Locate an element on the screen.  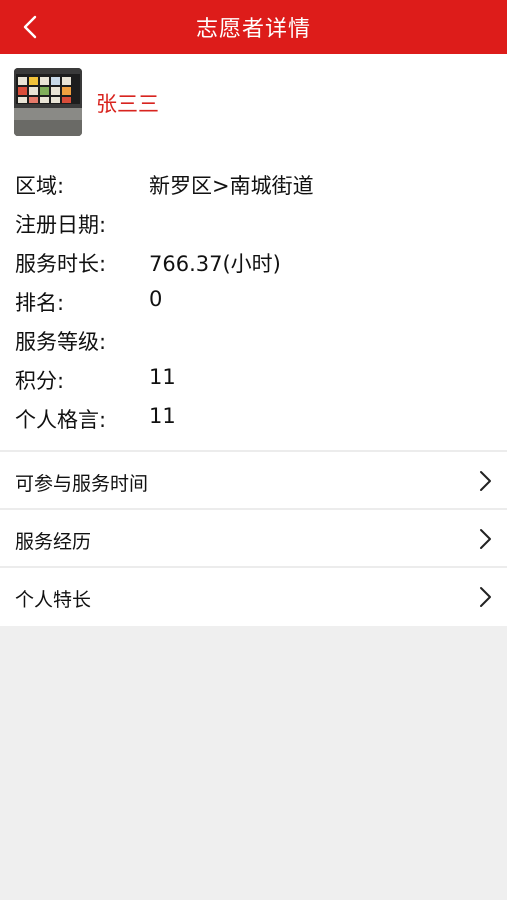
detail-row-region: 区域: 新罗区>南城街道 is located at coordinates (253, 182).